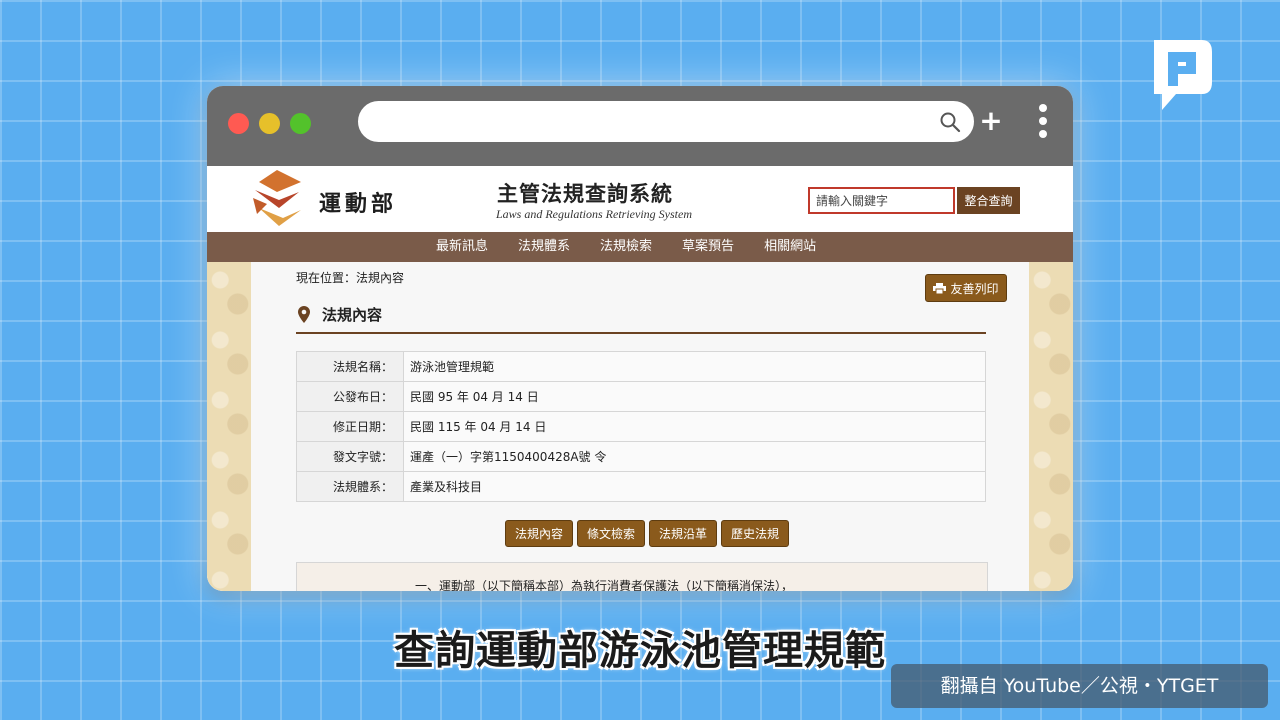  I want to click on tab-law-history: 法規沿革, so click(683, 533).